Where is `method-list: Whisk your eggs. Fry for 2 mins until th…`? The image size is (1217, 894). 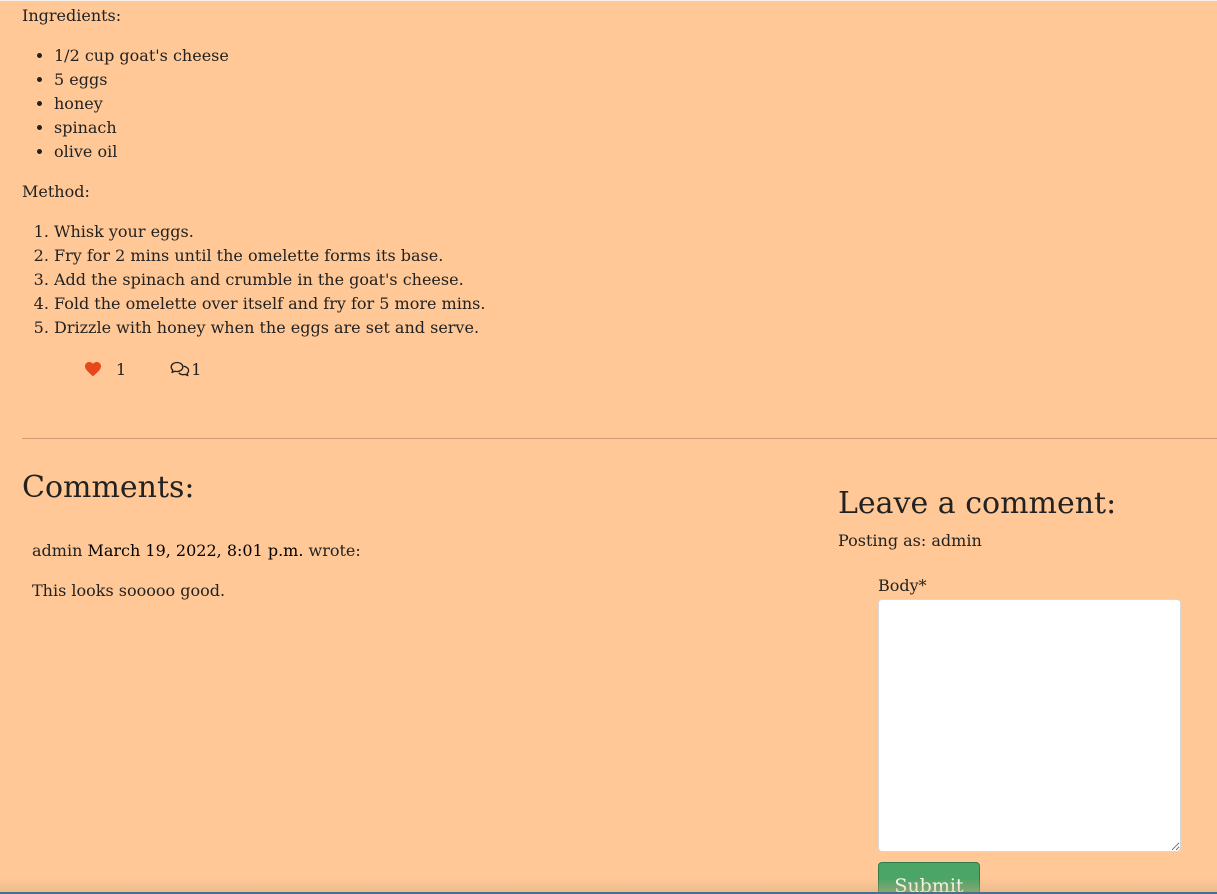 method-list: Whisk your eggs. Fry for 2 mins until th… is located at coordinates (253, 280).